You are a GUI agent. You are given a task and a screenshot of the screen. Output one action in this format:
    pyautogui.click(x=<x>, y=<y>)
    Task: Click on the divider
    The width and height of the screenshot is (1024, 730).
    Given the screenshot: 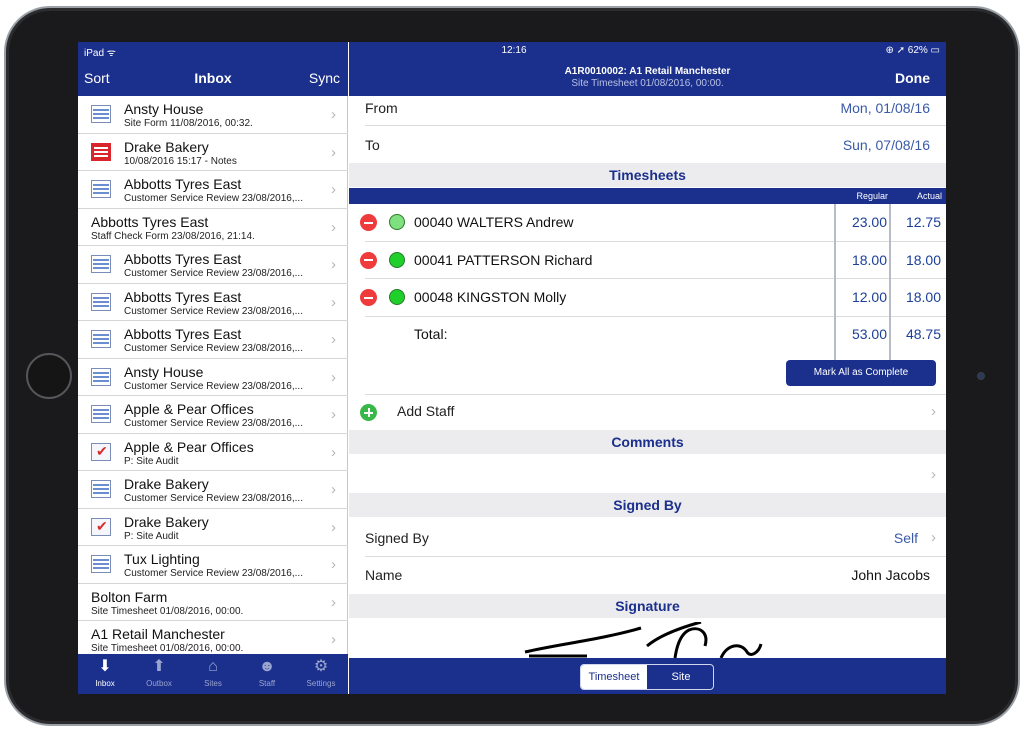 What is the action you would take?
    pyautogui.click(x=655, y=556)
    